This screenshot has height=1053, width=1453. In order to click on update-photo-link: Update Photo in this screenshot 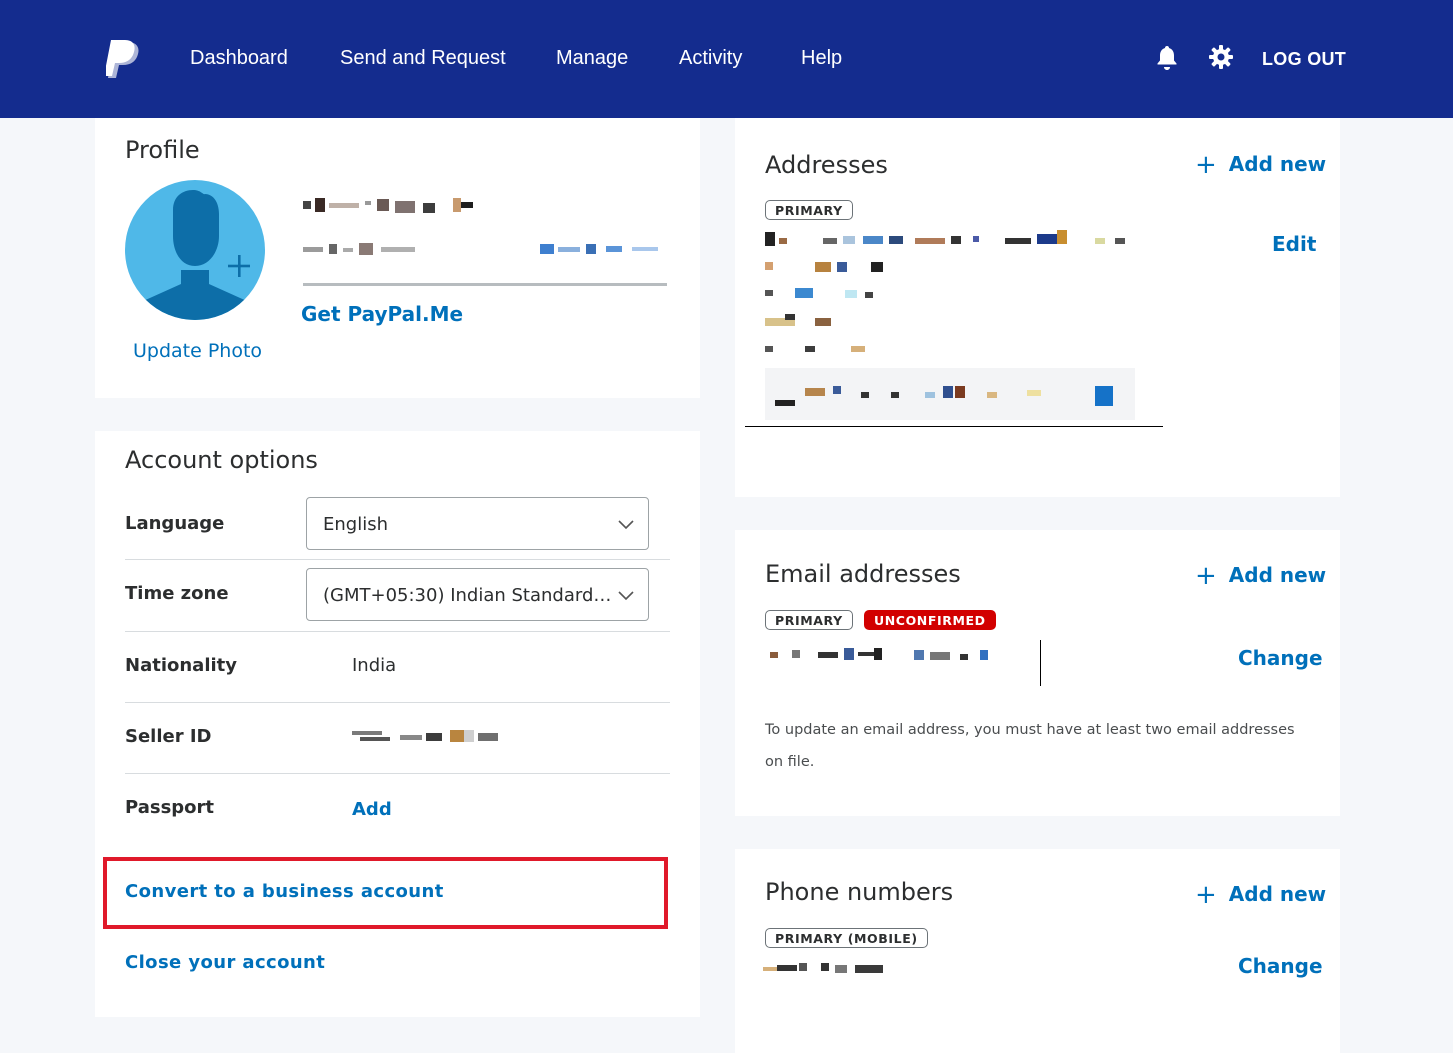, I will do `click(197, 351)`.